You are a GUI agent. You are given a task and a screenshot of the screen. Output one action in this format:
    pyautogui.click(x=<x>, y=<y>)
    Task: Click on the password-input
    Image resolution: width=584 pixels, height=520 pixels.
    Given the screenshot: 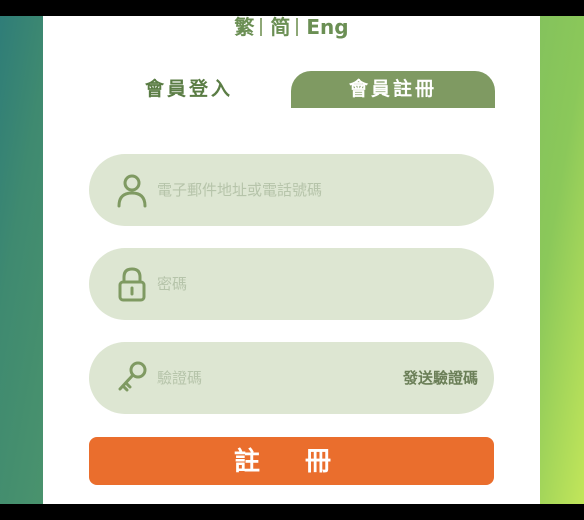 What is the action you would take?
    pyautogui.click(x=307, y=284)
    